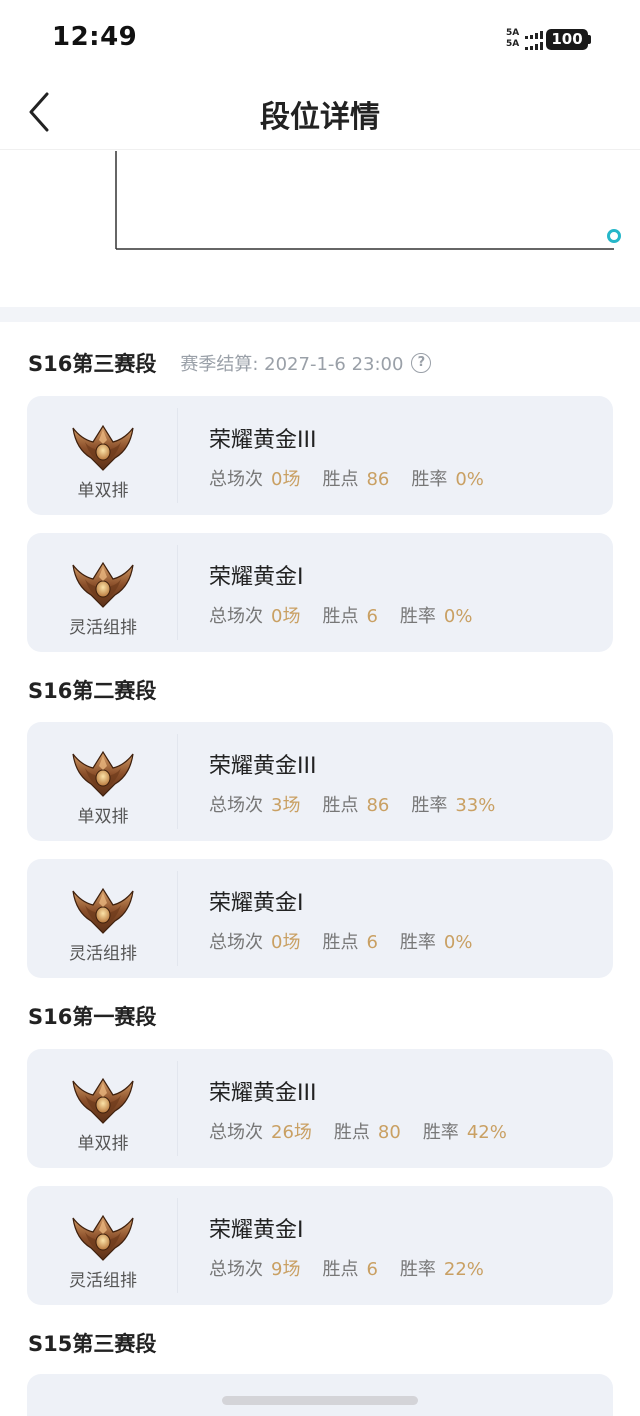  What do you see at coordinates (320, 1108) in the screenshot?
I see `rank-card: 单双排 荣耀黄金III 总场次 26场 胜点 80 胜率 42%` at bounding box center [320, 1108].